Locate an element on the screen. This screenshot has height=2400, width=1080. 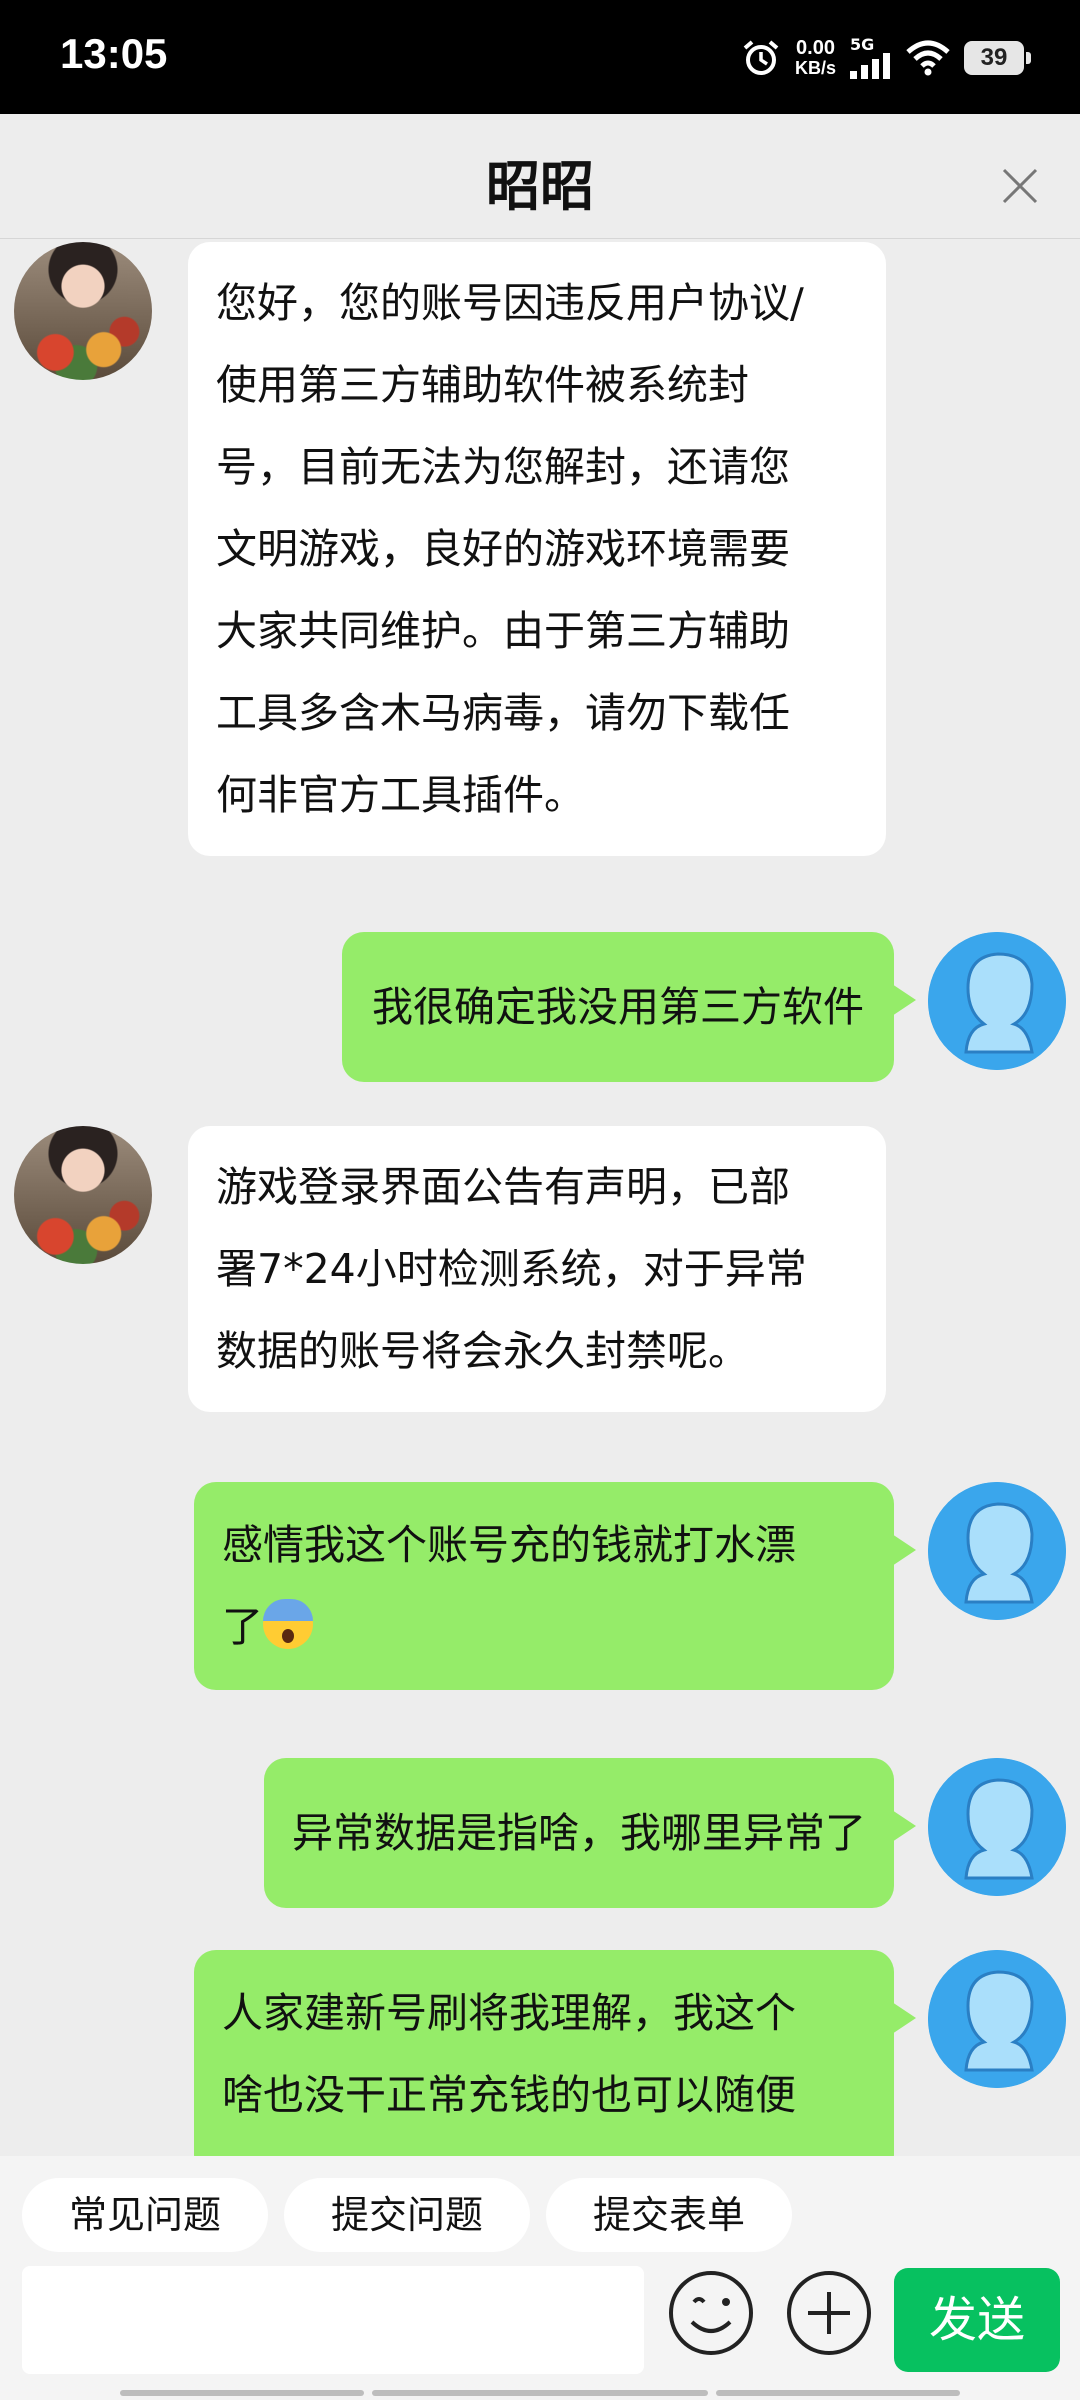
submit-question-button: 提交问题 is located at coordinates (407, 2215).